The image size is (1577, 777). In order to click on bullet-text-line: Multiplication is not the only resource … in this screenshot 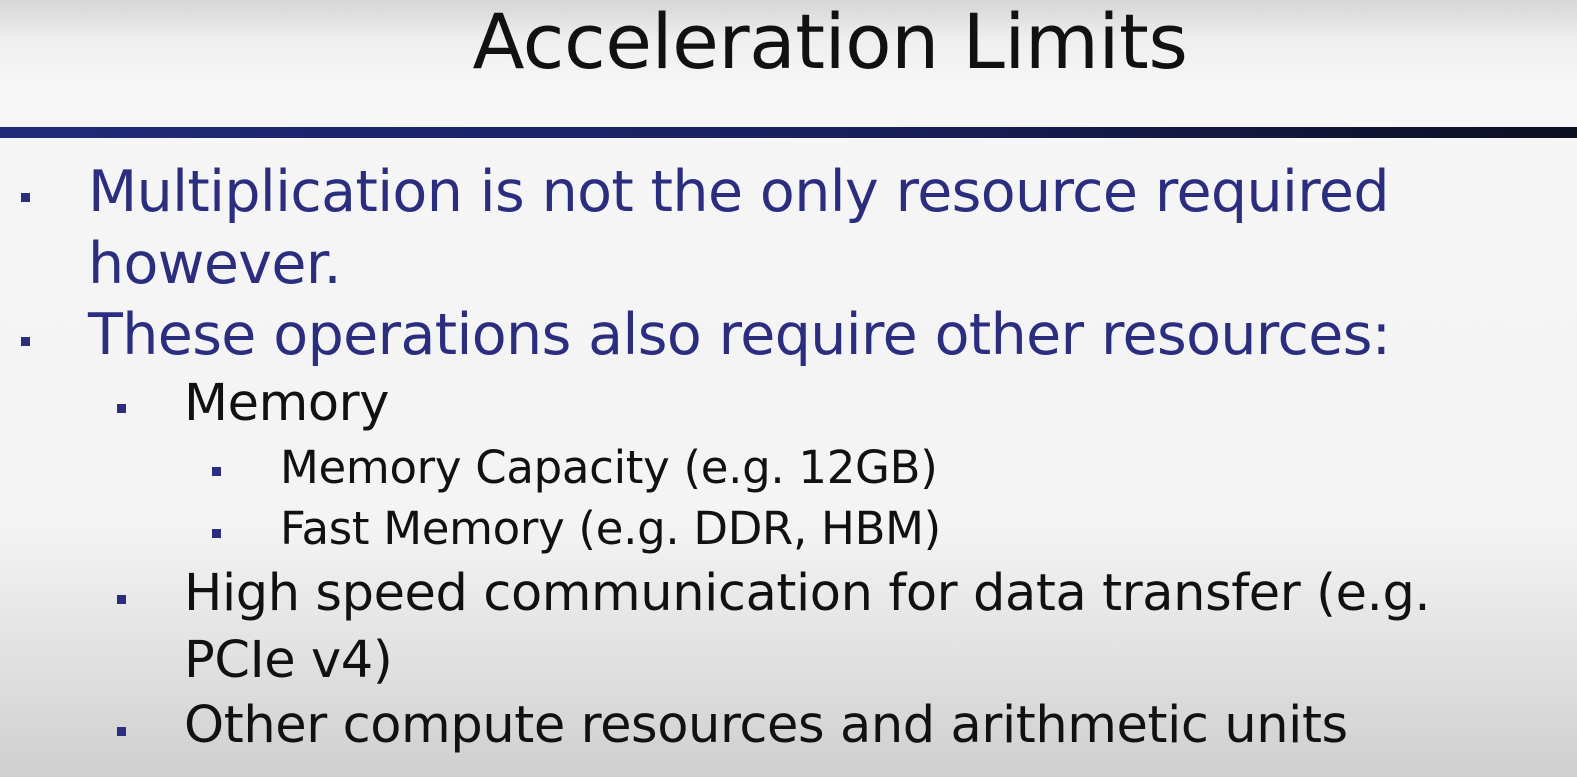, I will do `click(739, 192)`.